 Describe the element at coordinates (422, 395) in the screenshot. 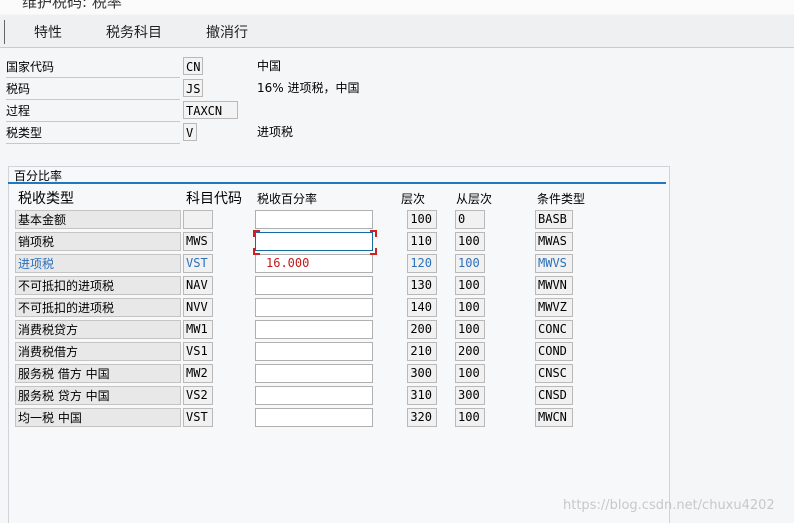

I see `row-level: 310` at that location.